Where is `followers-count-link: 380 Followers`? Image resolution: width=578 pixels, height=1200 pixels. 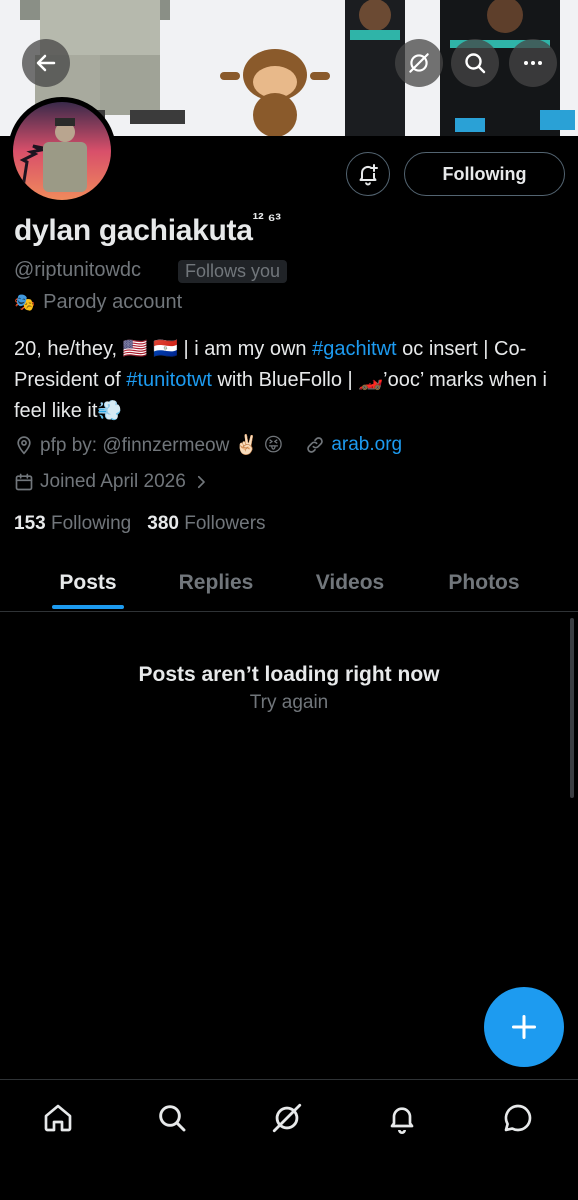
followers-count-link: 380 Followers is located at coordinates (206, 524).